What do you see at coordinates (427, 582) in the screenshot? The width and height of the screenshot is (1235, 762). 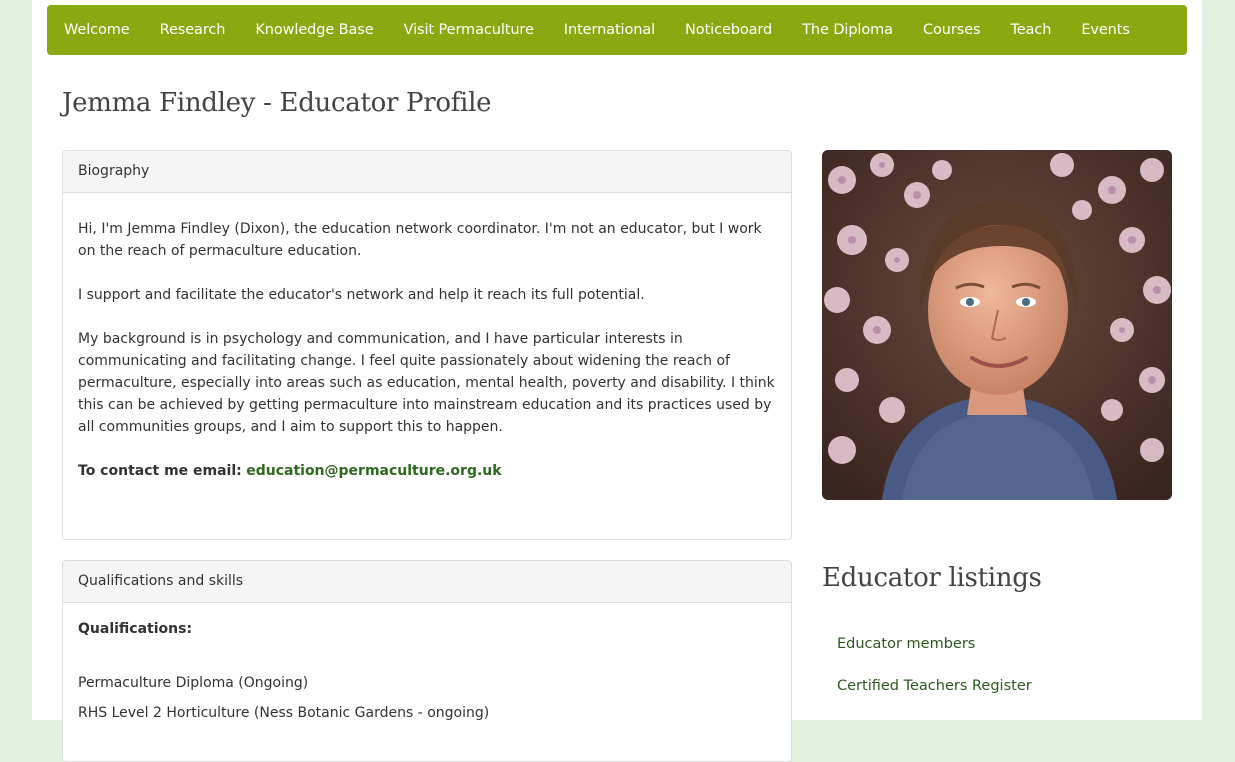 I see `qualifications-heading: Qualifications and skills` at bounding box center [427, 582].